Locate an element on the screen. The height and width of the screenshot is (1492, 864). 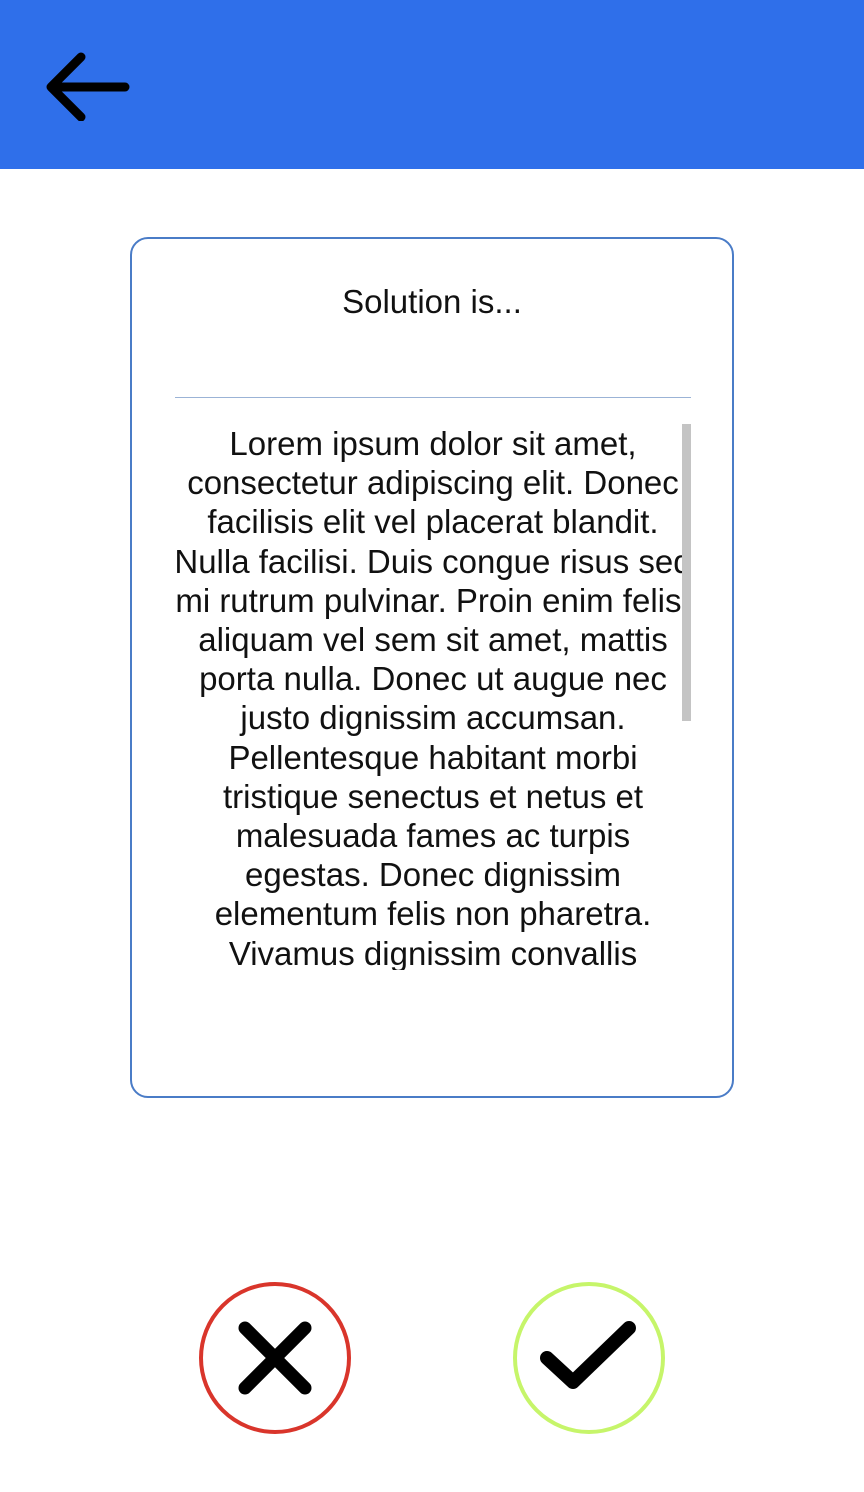
app-bar is located at coordinates (432, 84).